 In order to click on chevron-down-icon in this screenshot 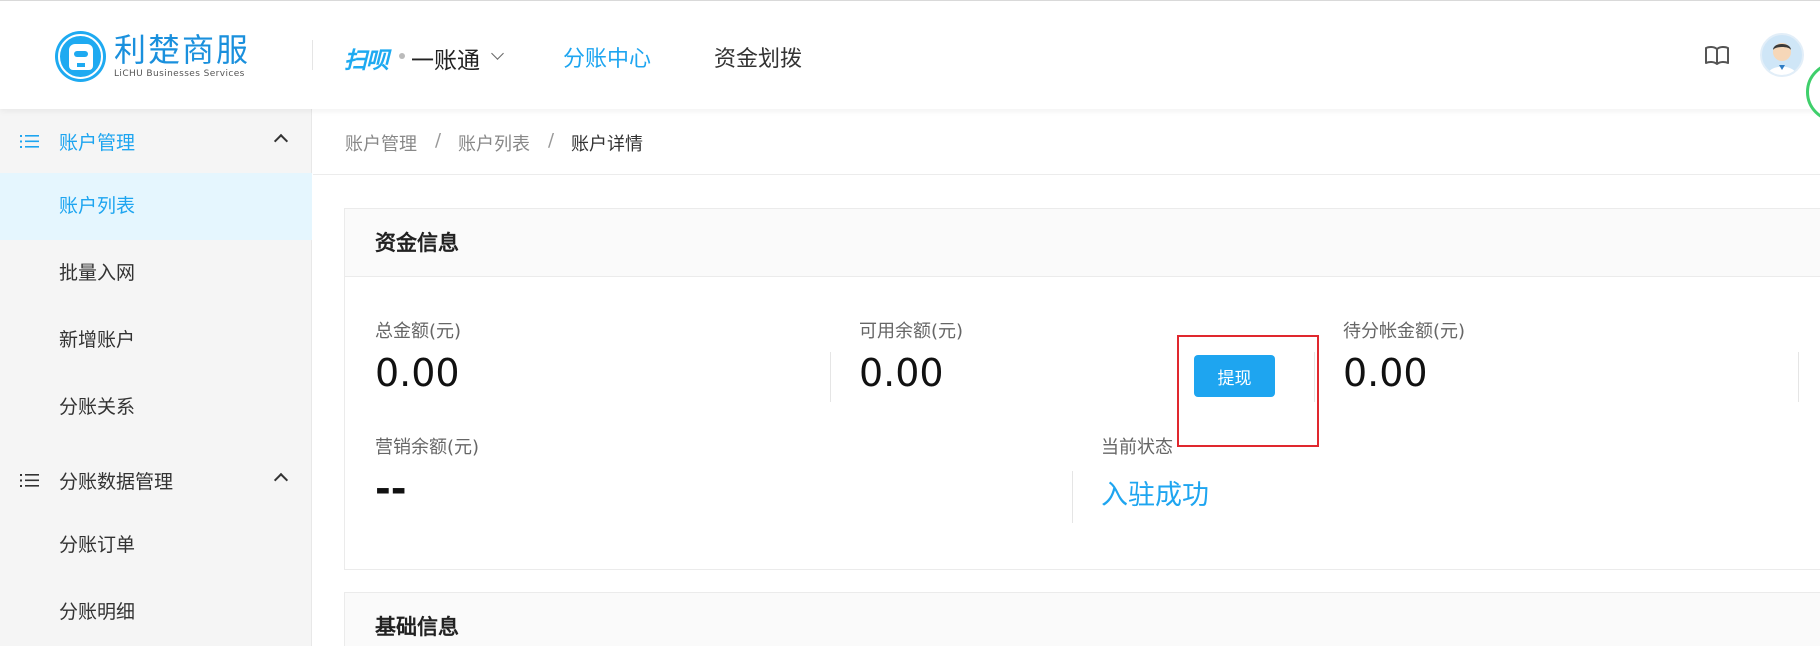, I will do `click(497, 53)`.